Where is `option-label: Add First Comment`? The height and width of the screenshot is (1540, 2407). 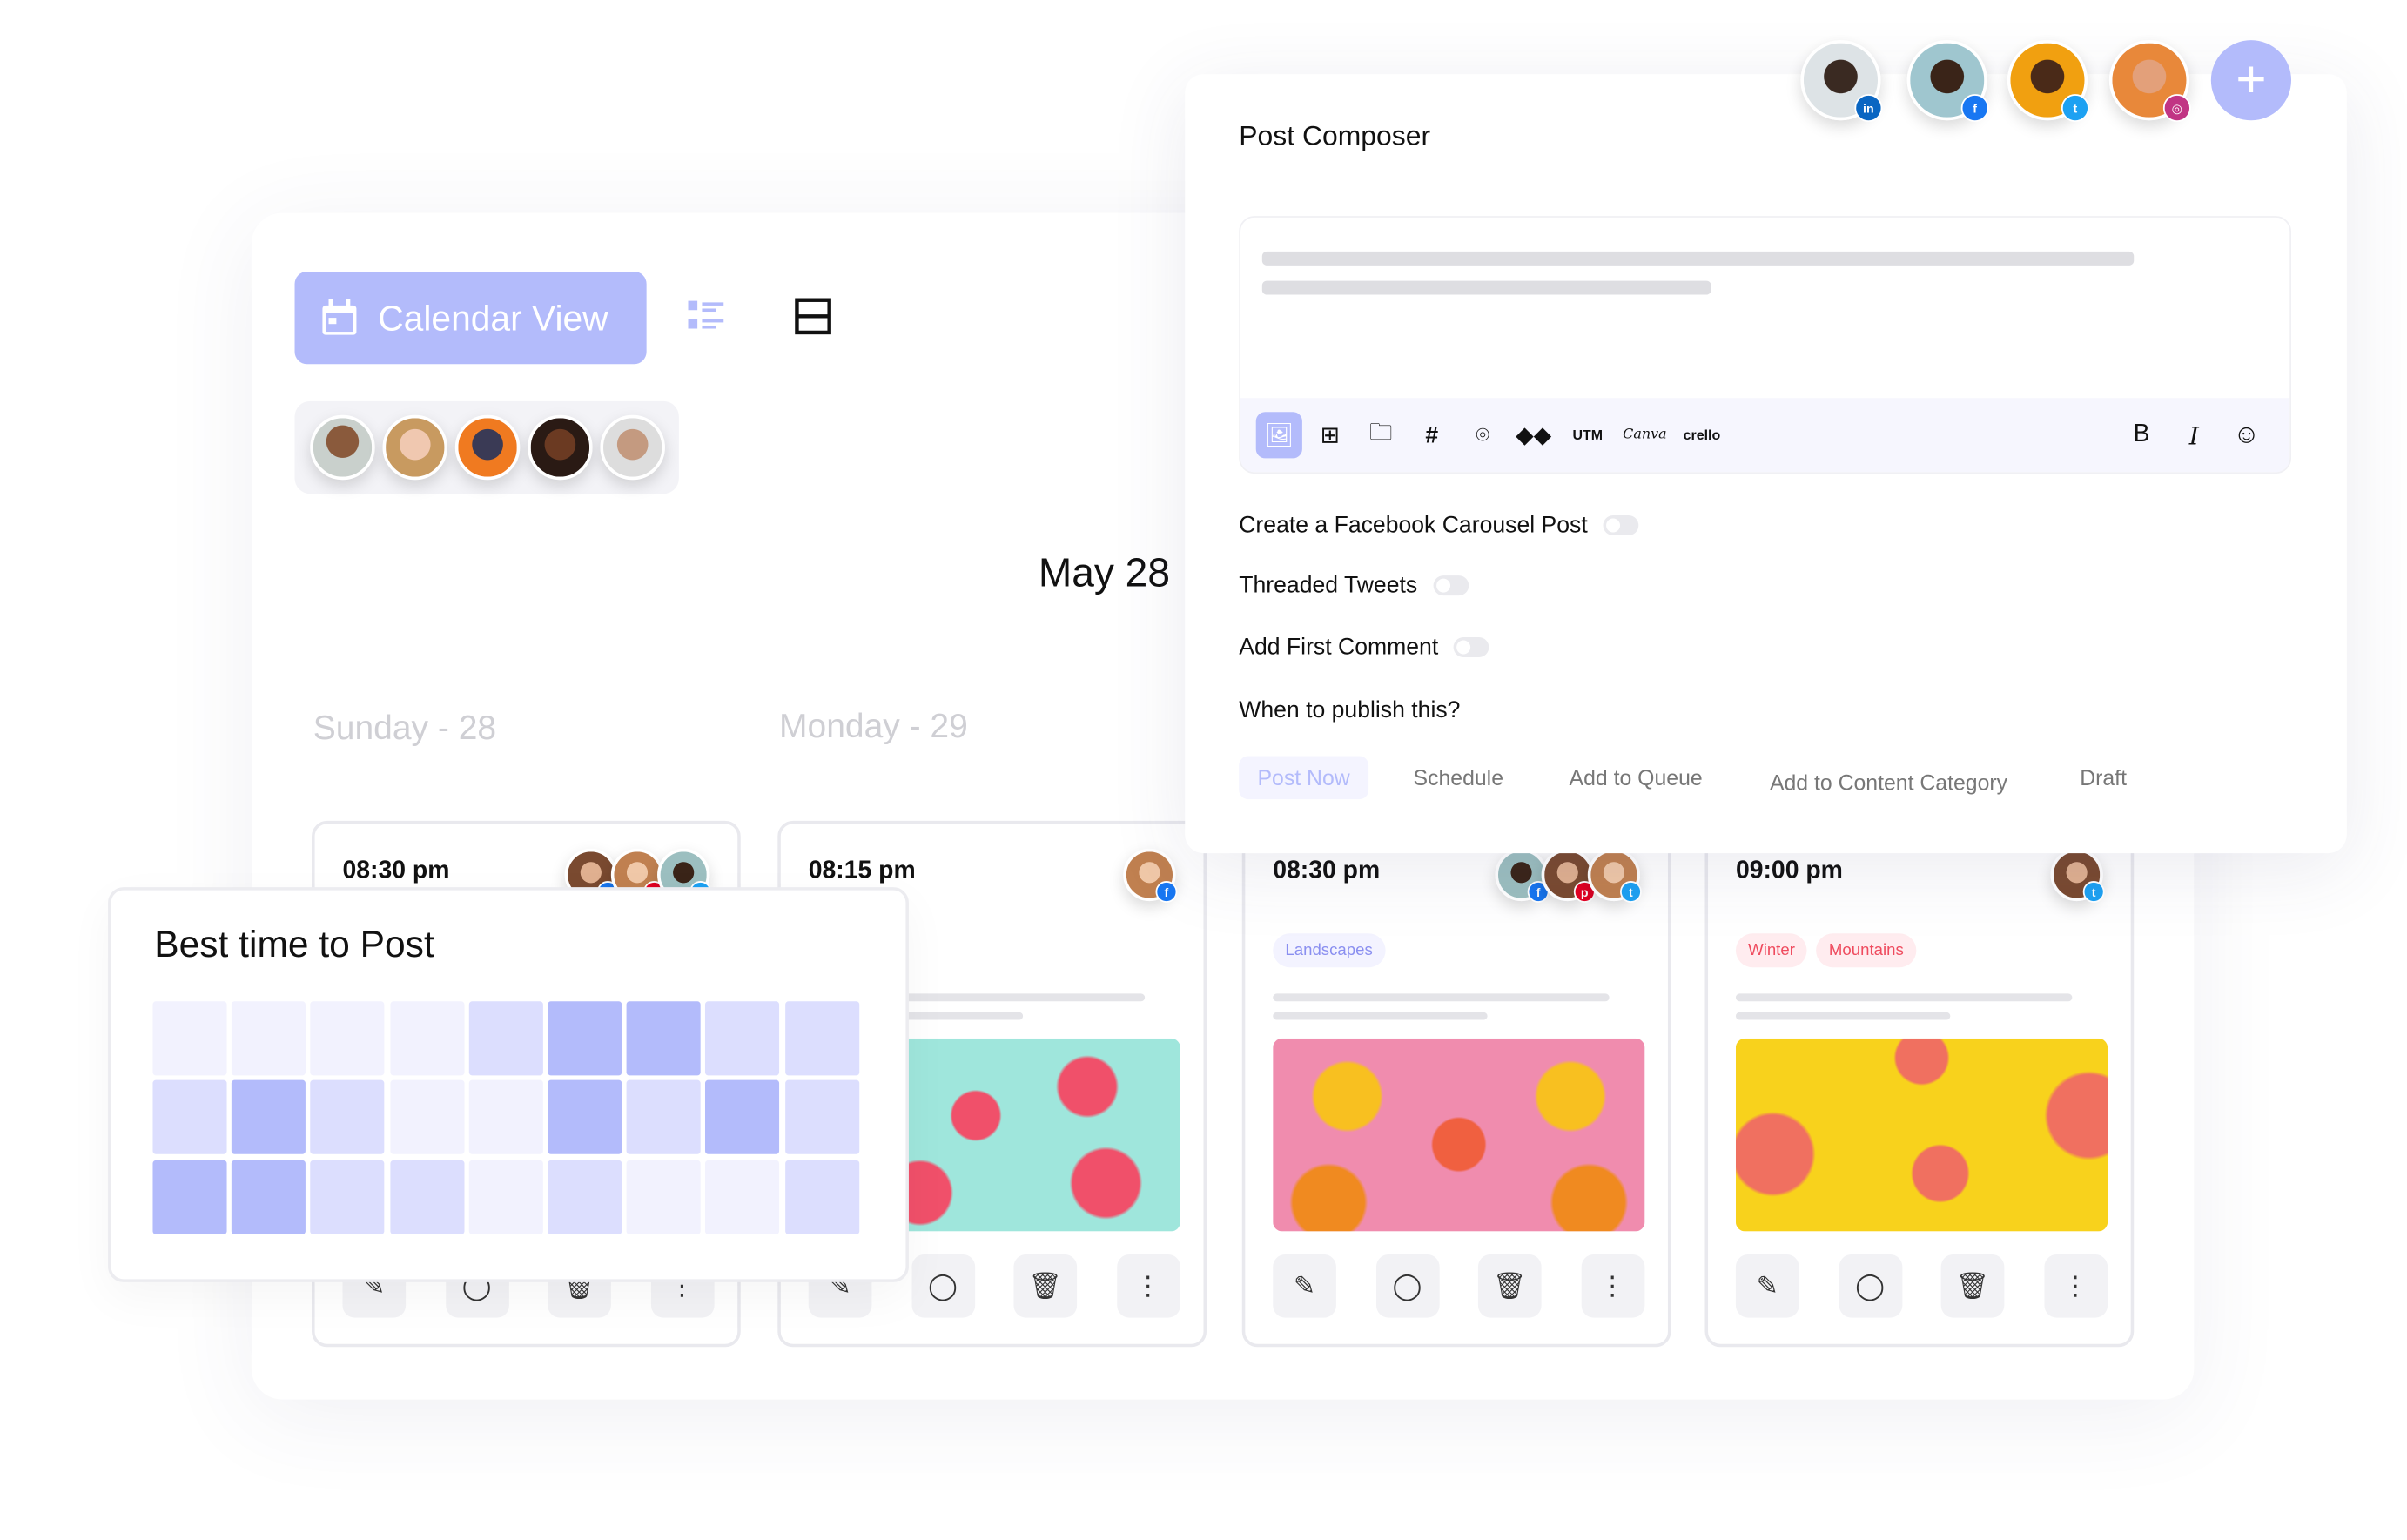 option-label: Add First Comment is located at coordinates (1339, 648).